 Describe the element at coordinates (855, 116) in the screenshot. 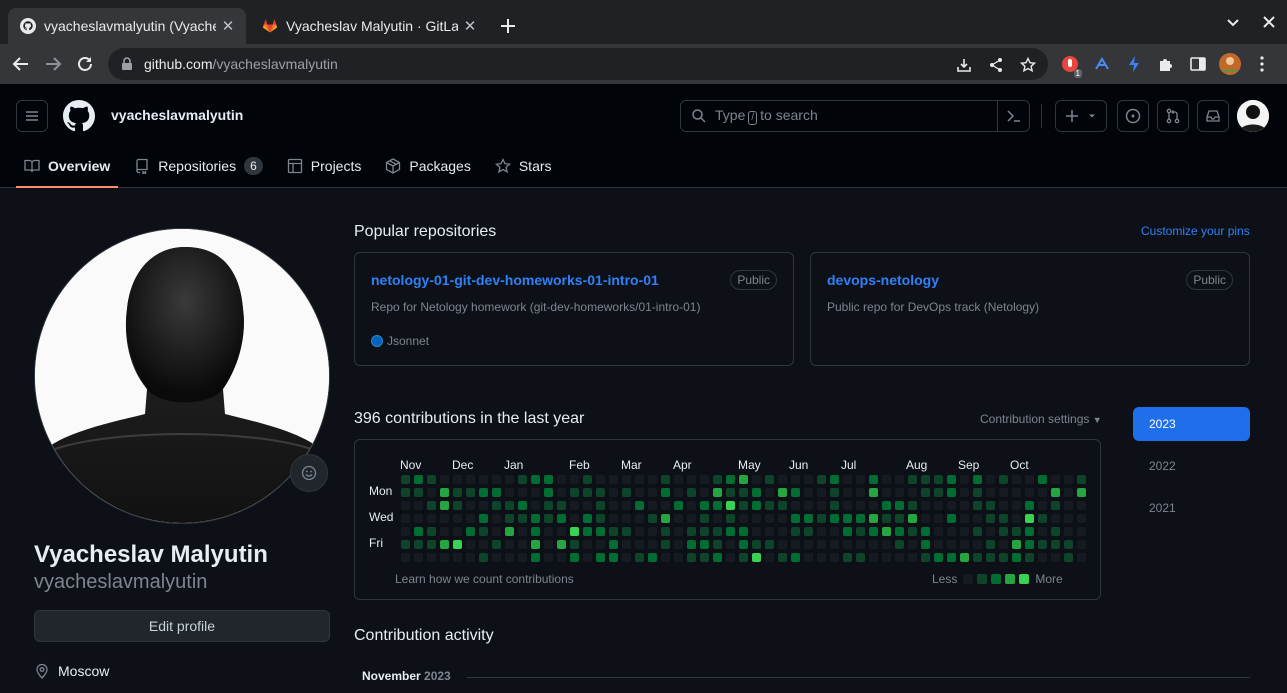

I see `search-input: Type / to search` at that location.